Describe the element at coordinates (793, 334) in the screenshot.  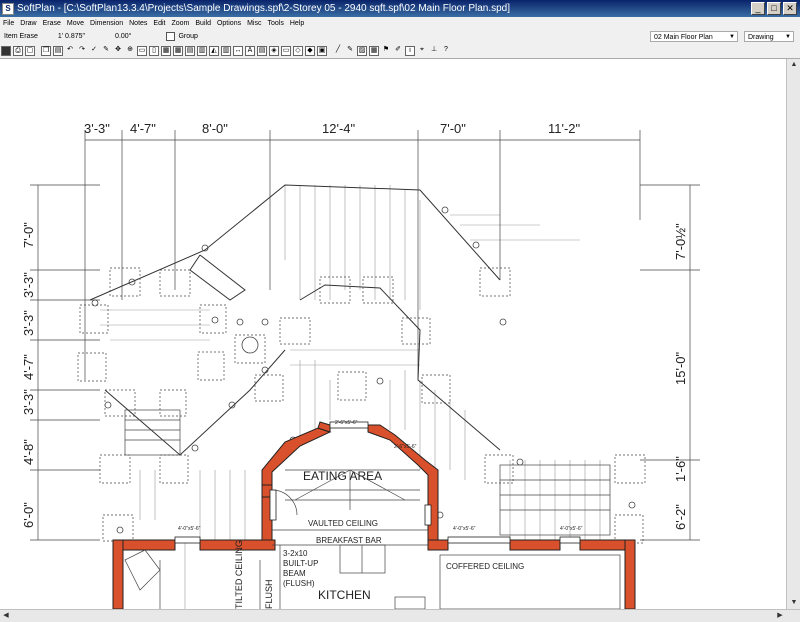
I see `vertical-scrollbar: ▲ ▼` at that location.